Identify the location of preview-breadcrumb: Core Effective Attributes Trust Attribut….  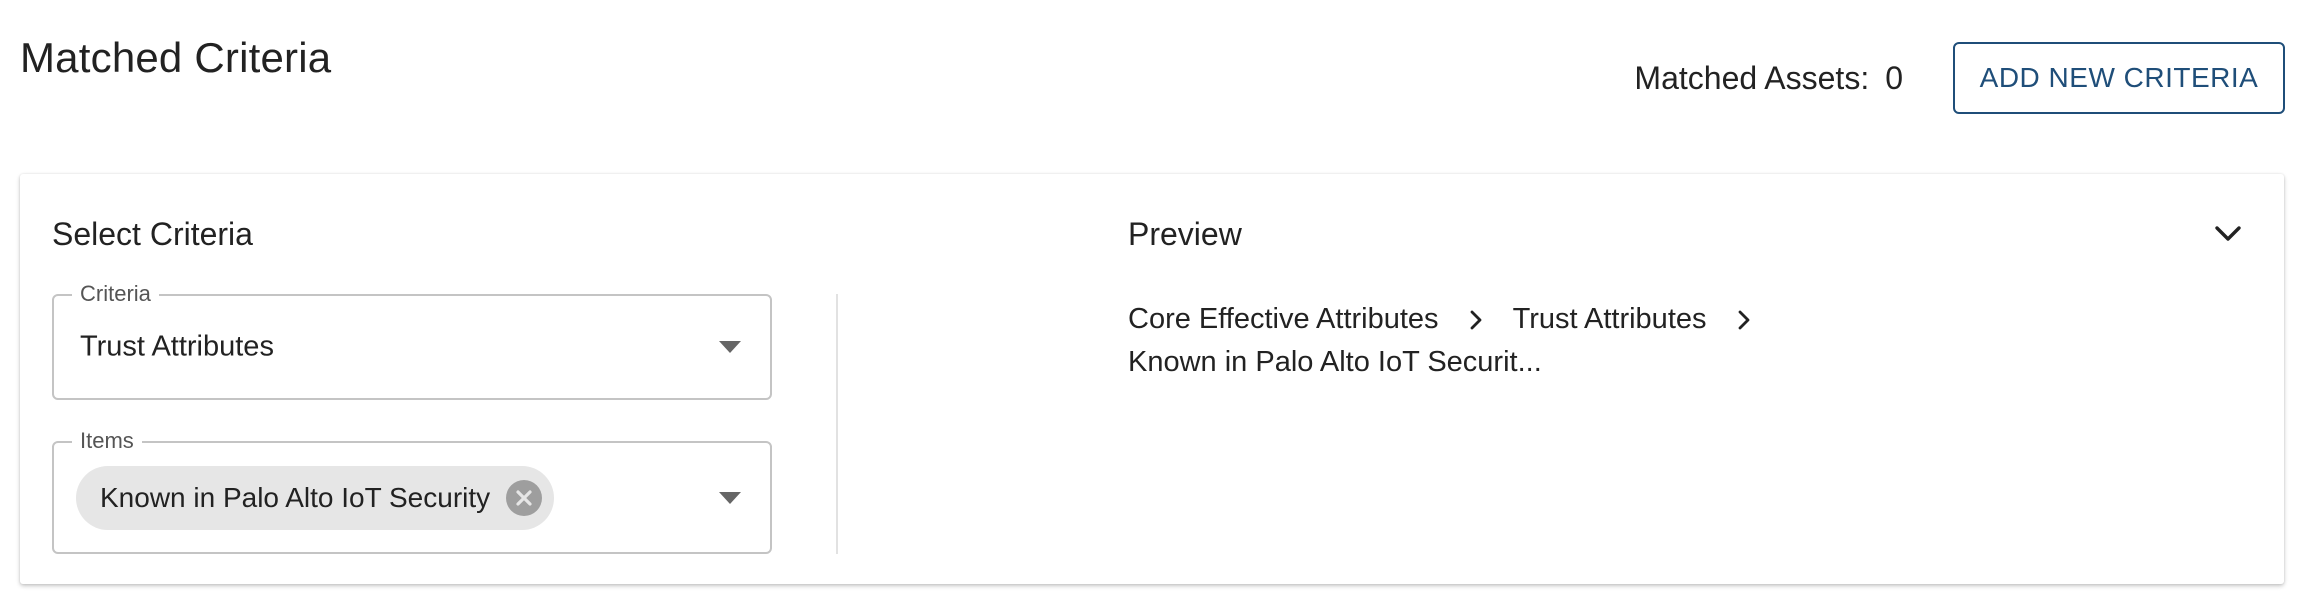
(1478, 341).